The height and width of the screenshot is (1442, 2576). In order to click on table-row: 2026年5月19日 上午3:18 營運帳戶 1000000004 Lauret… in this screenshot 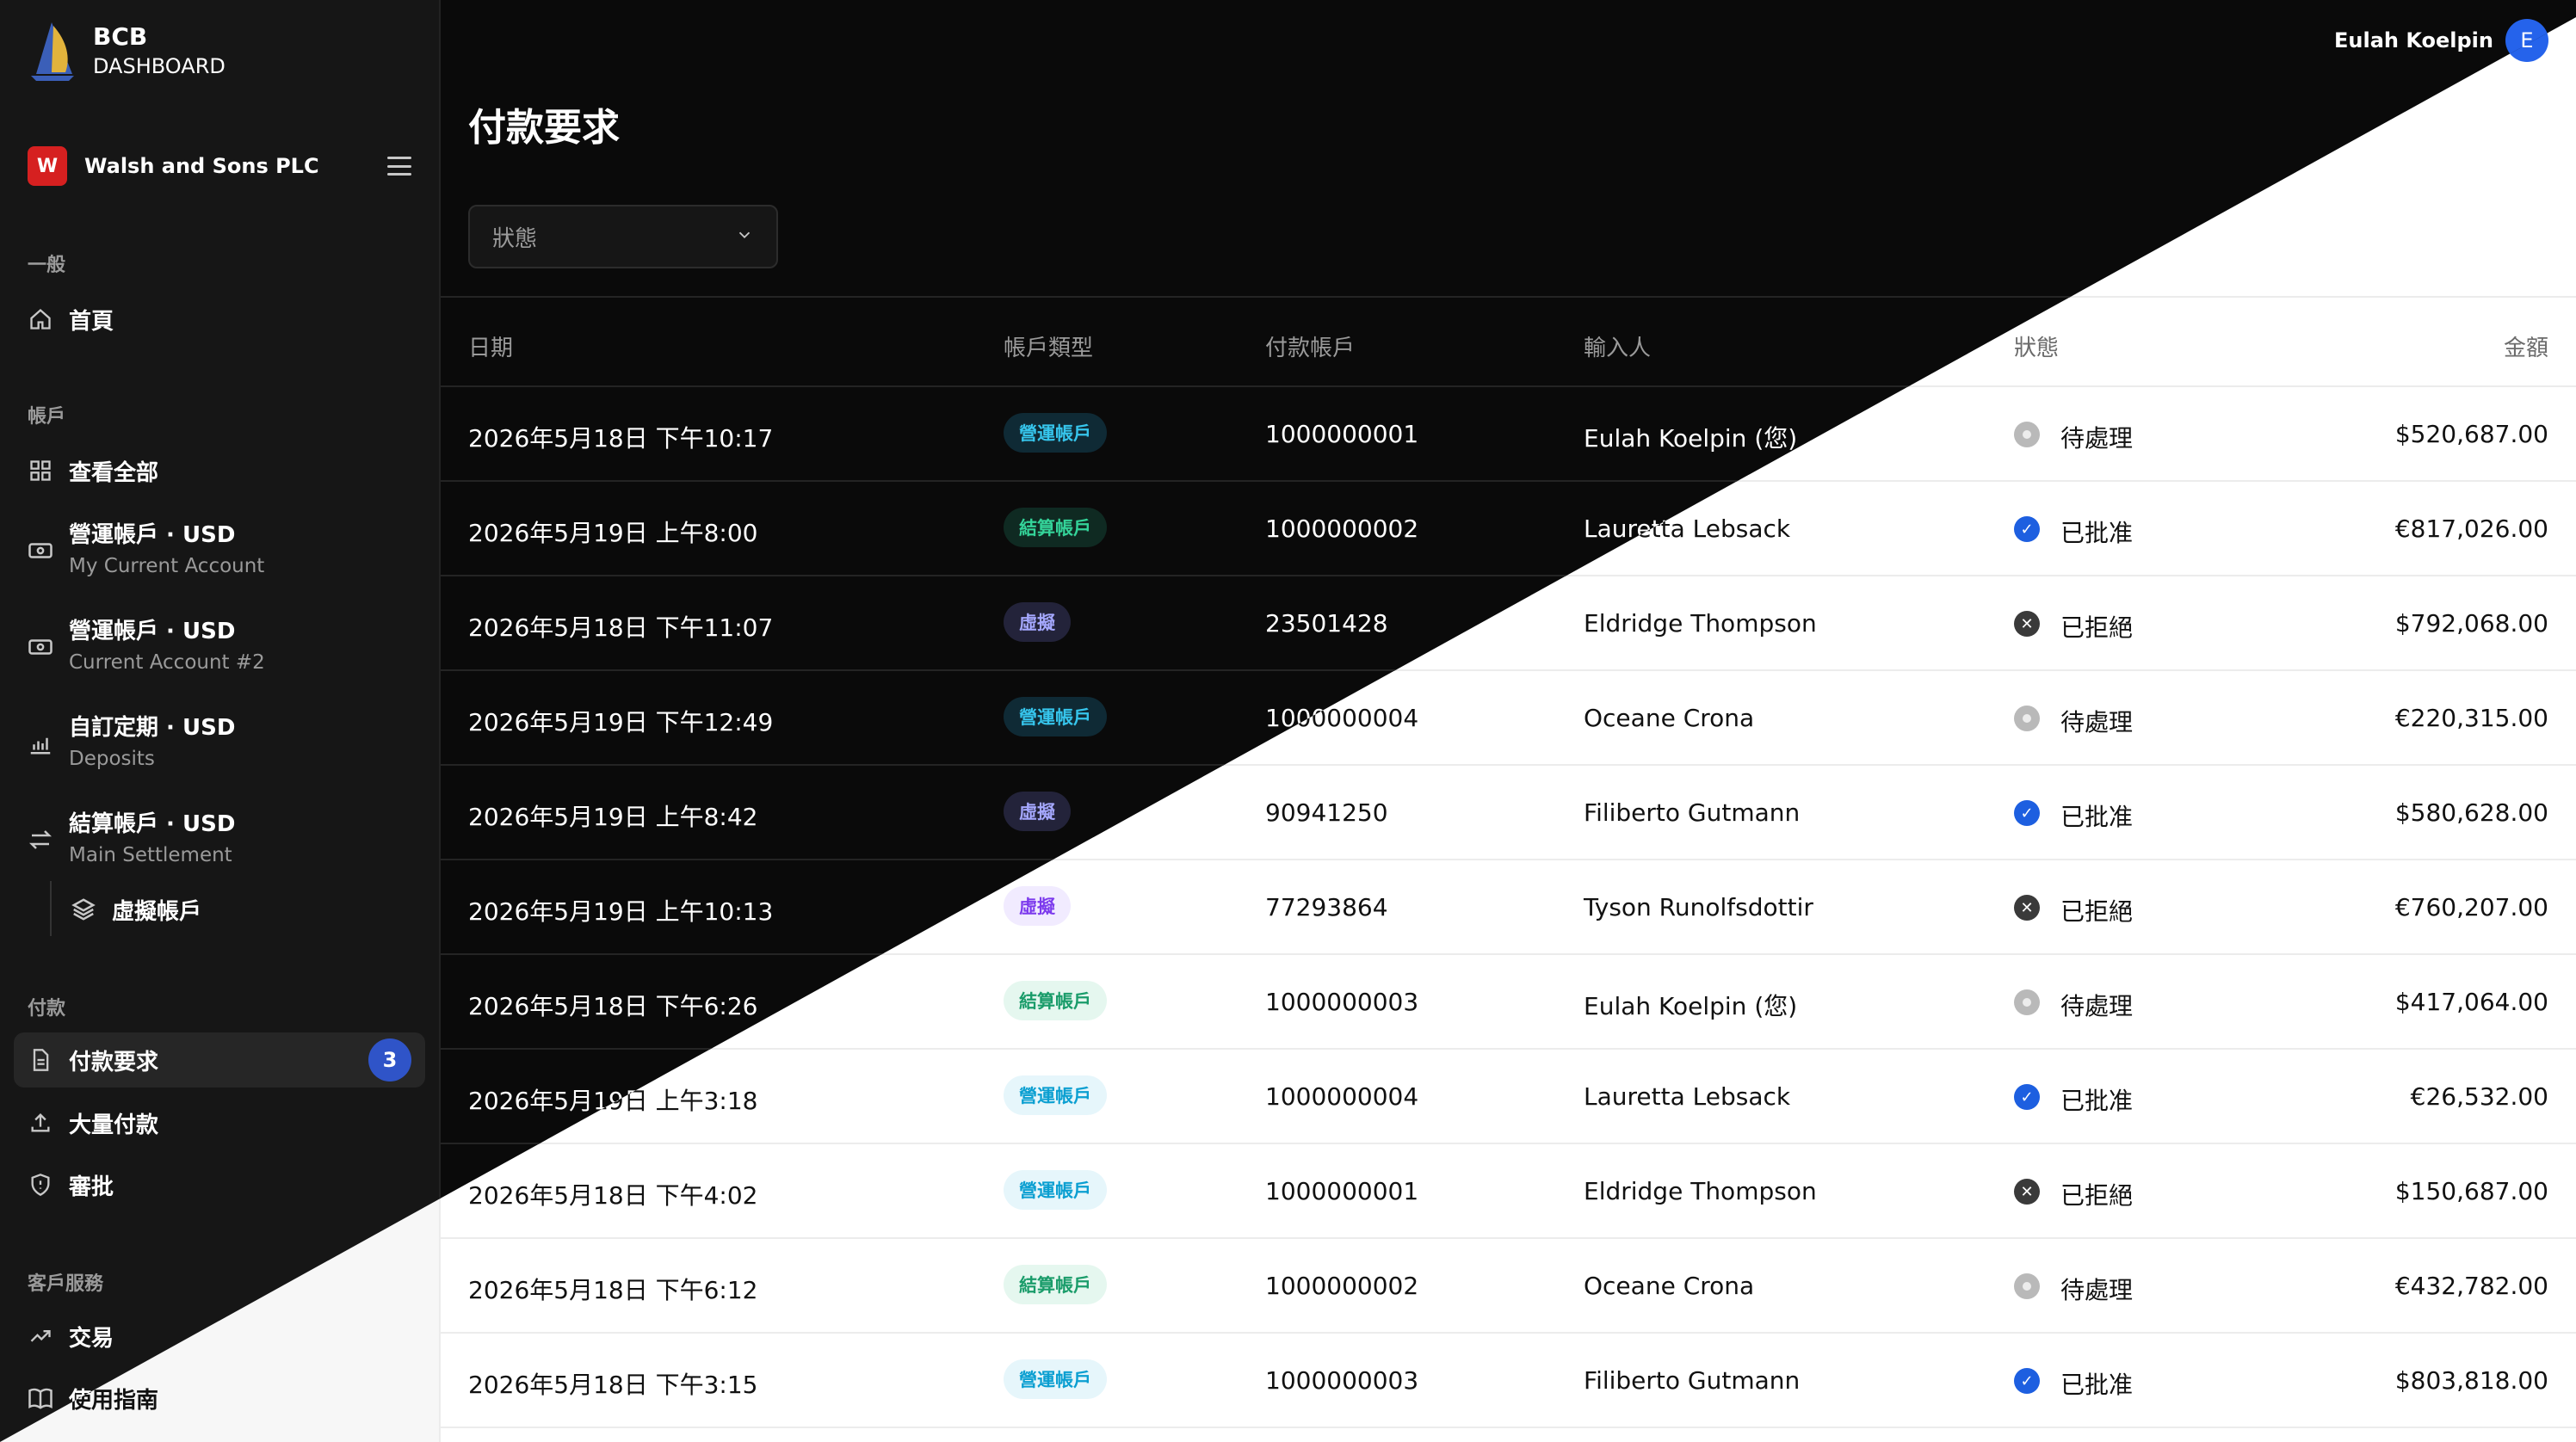, I will do `click(1508, 1097)`.